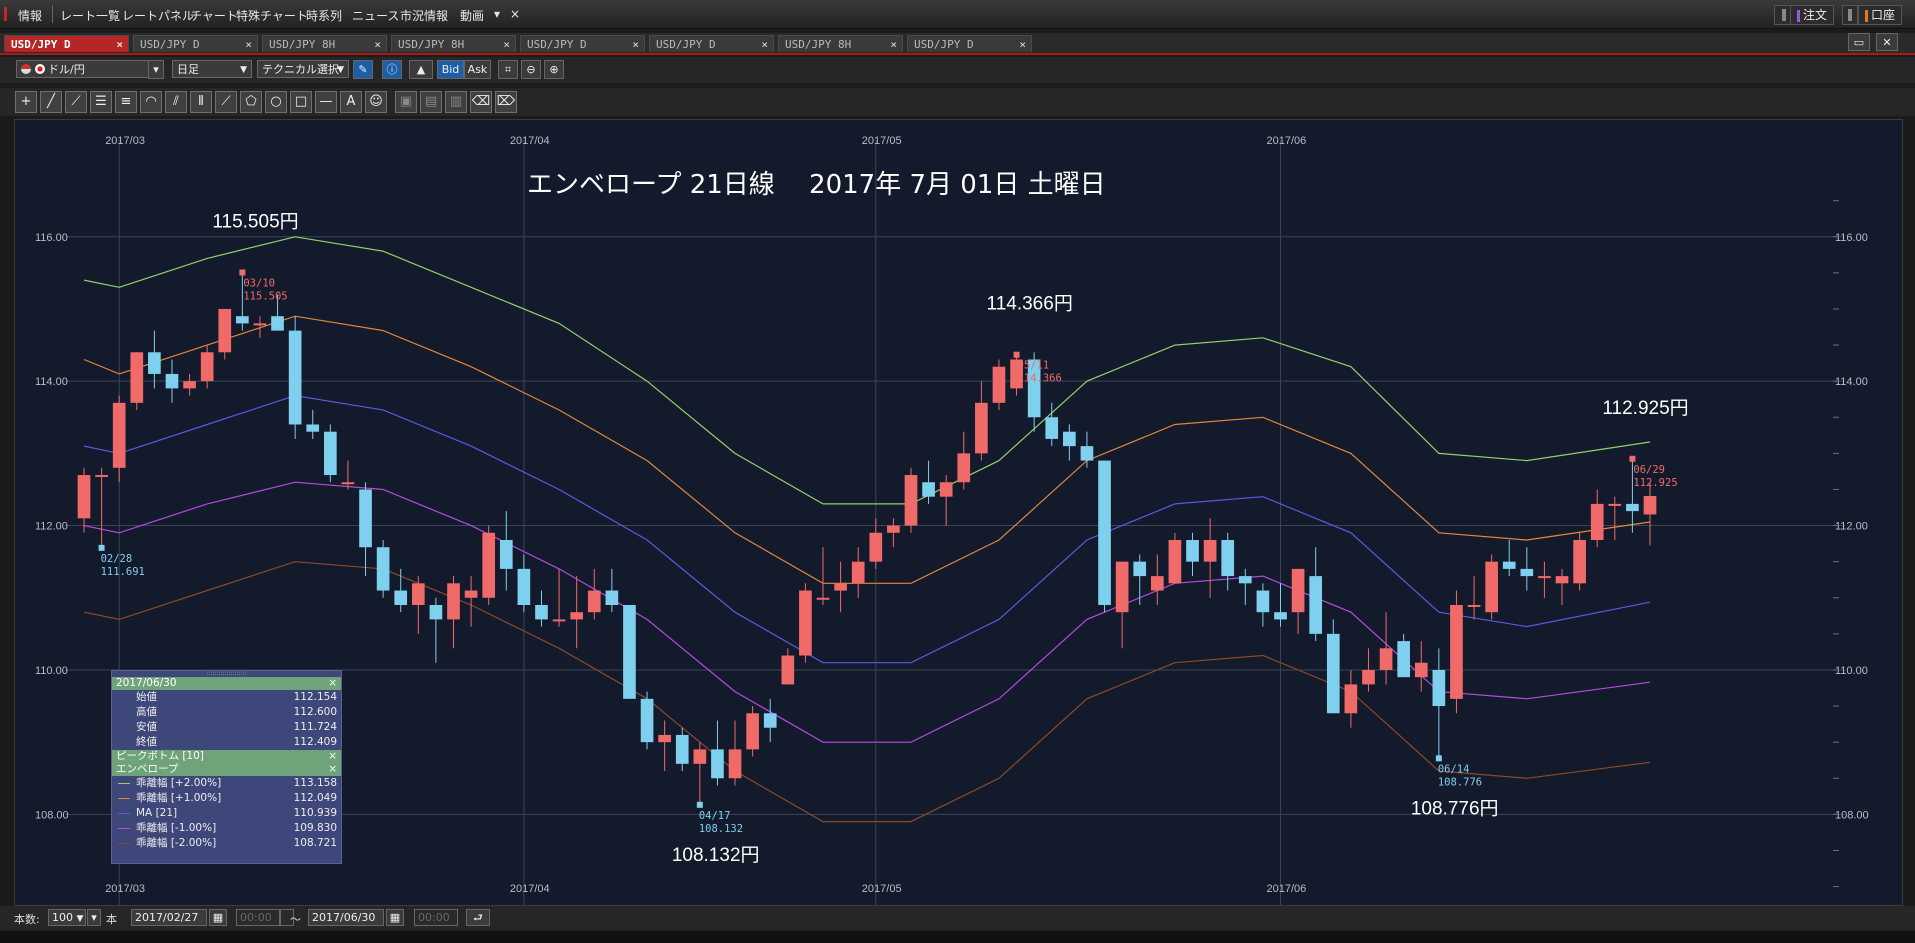  What do you see at coordinates (301, 102) in the screenshot?
I see `rectangle-icon: □` at bounding box center [301, 102].